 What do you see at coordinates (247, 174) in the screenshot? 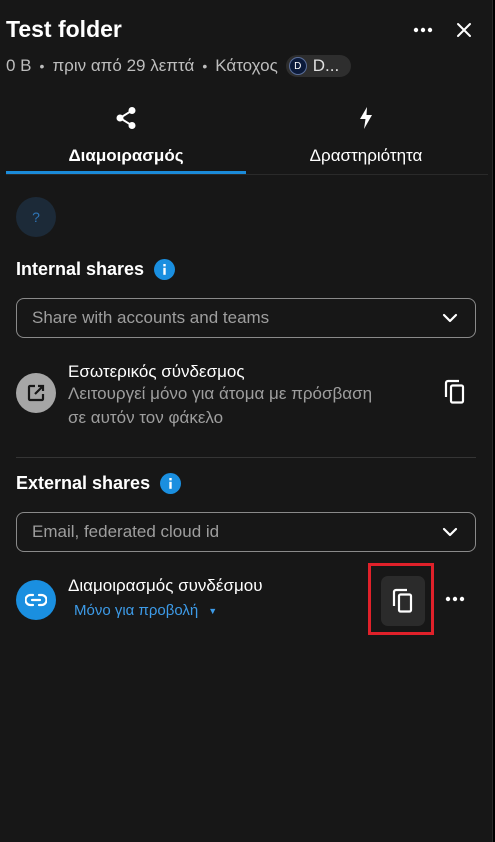
I see `tab-divider` at bounding box center [247, 174].